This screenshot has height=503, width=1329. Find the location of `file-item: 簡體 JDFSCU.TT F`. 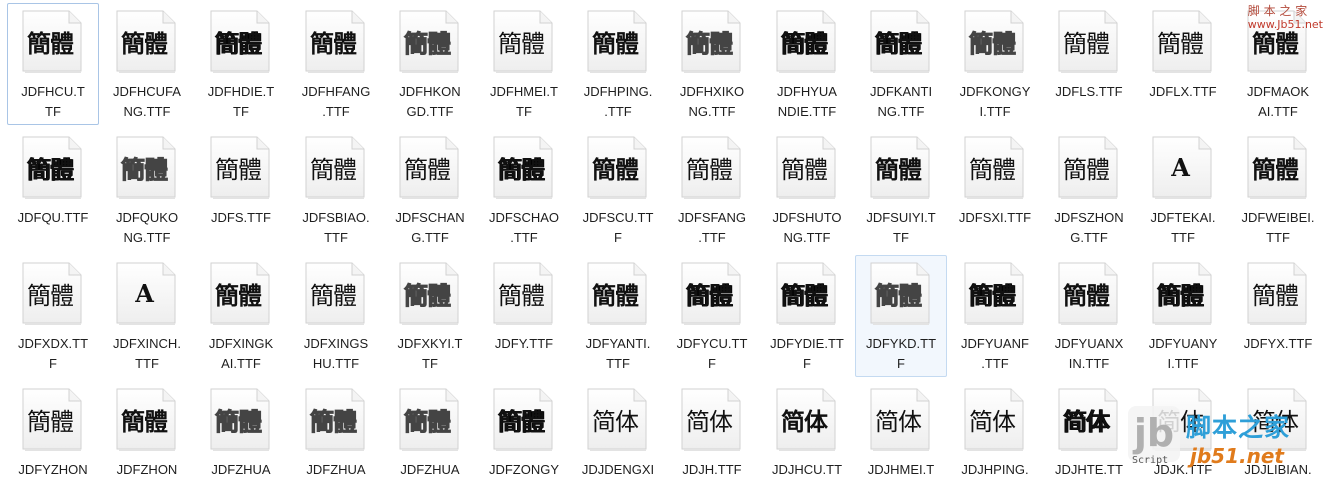

file-item: 簡體 JDFSCU.TT F is located at coordinates (618, 190).